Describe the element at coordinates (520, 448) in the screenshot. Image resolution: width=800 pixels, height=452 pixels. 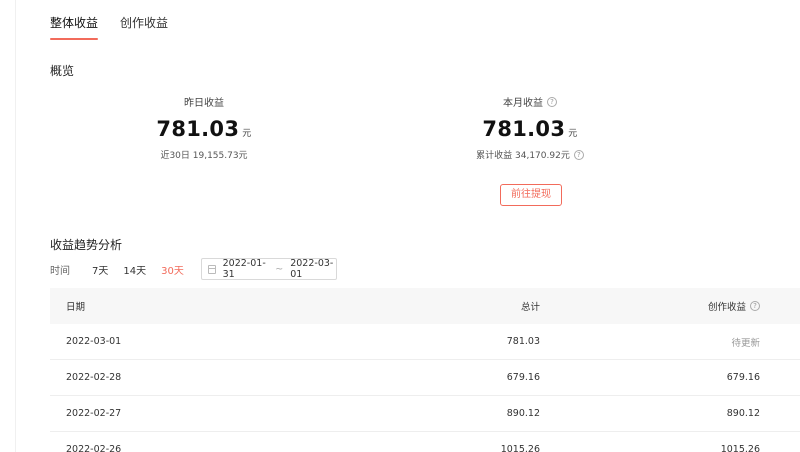
I see `row-total: 1015.26` at that location.